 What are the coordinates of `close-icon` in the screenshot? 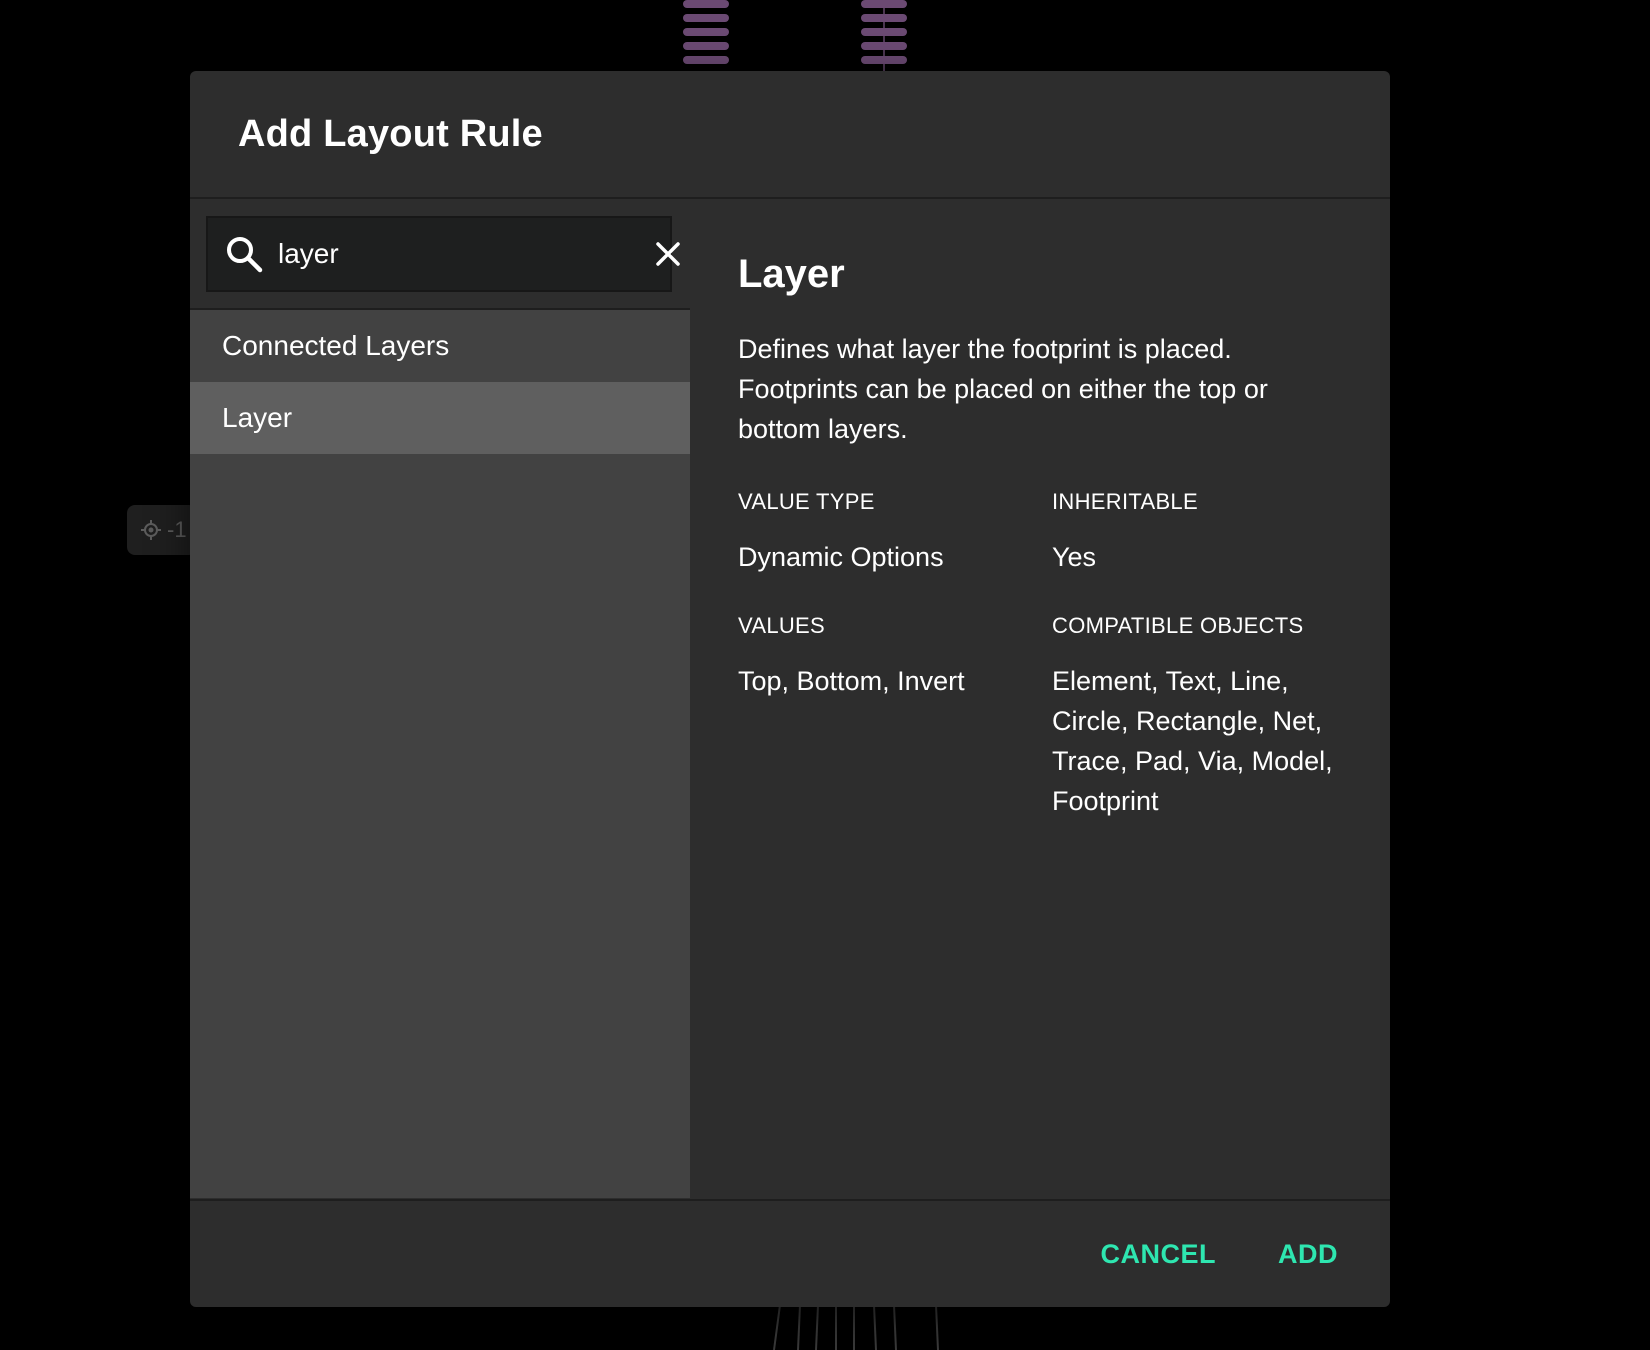 It's located at (668, 254).